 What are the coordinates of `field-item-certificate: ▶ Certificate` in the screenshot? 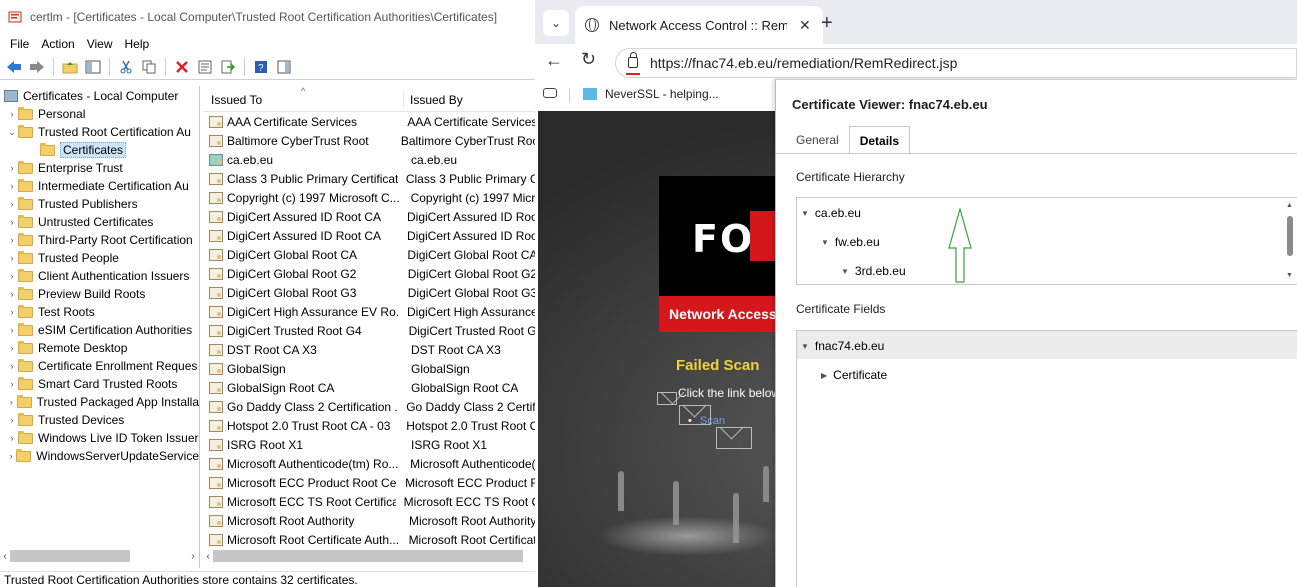 It's located at (854, 375).